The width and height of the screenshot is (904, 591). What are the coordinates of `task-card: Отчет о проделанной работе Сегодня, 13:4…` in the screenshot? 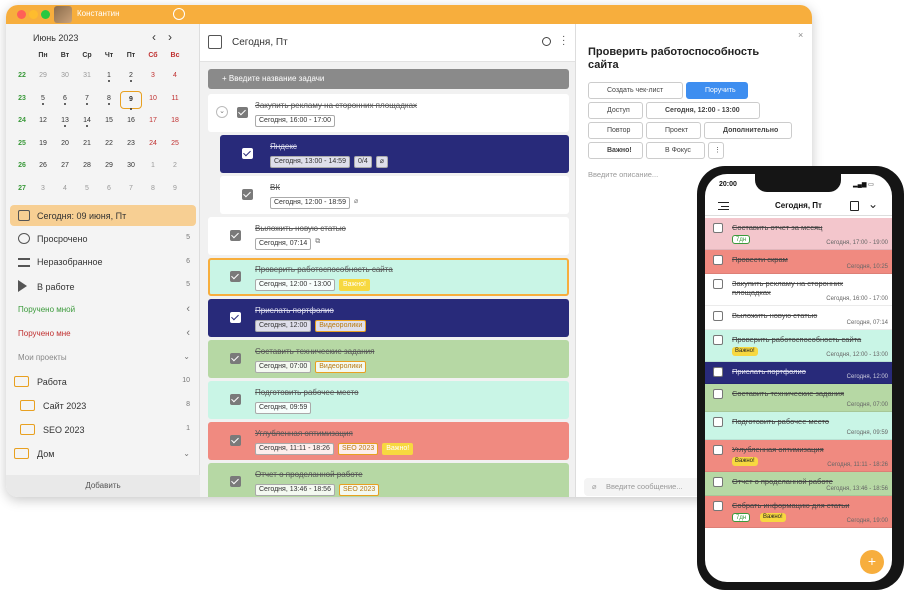 It's located at (388, 480).